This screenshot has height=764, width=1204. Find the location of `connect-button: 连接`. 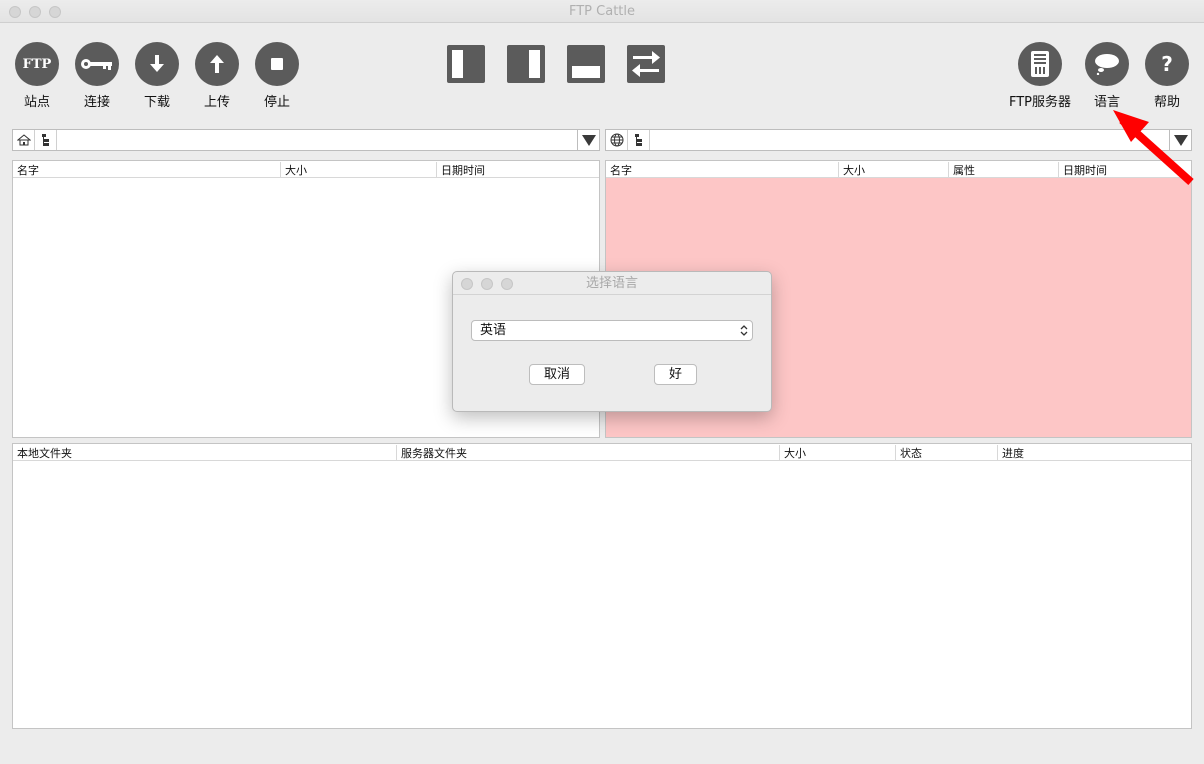

connect-button: 连接 is located at coordinates (97, 76).